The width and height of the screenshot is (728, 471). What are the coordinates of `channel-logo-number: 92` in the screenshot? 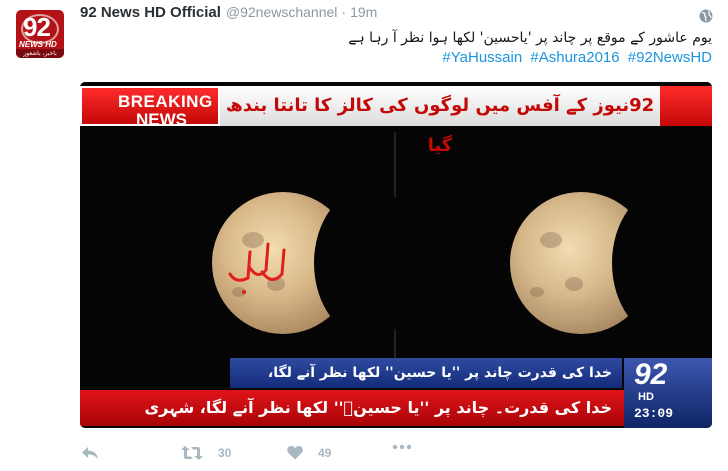 It's located at (651, 374).